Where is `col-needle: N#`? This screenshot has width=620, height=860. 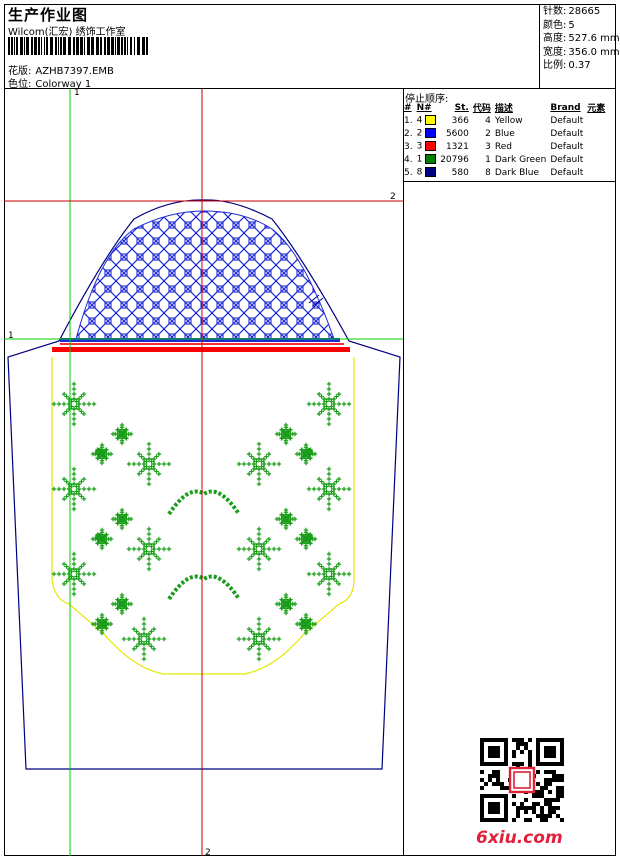
col-needle: N# is located at coordinates (424, 107).